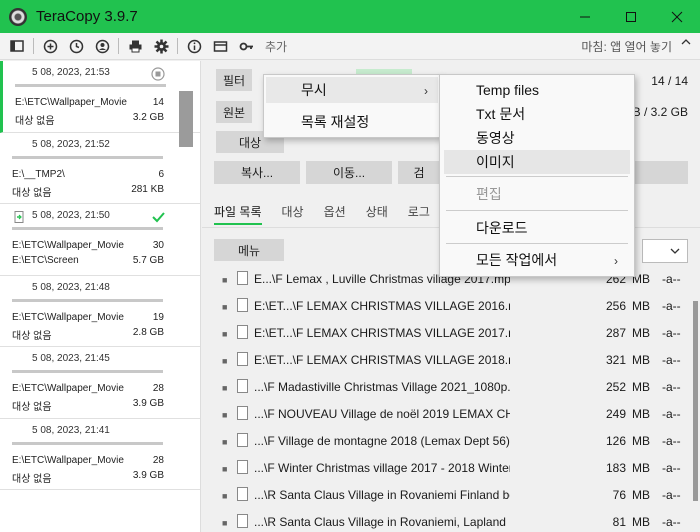  I want to click on toolbar: 추가 마침: 앱 열어 놓기, so click(350, 46).